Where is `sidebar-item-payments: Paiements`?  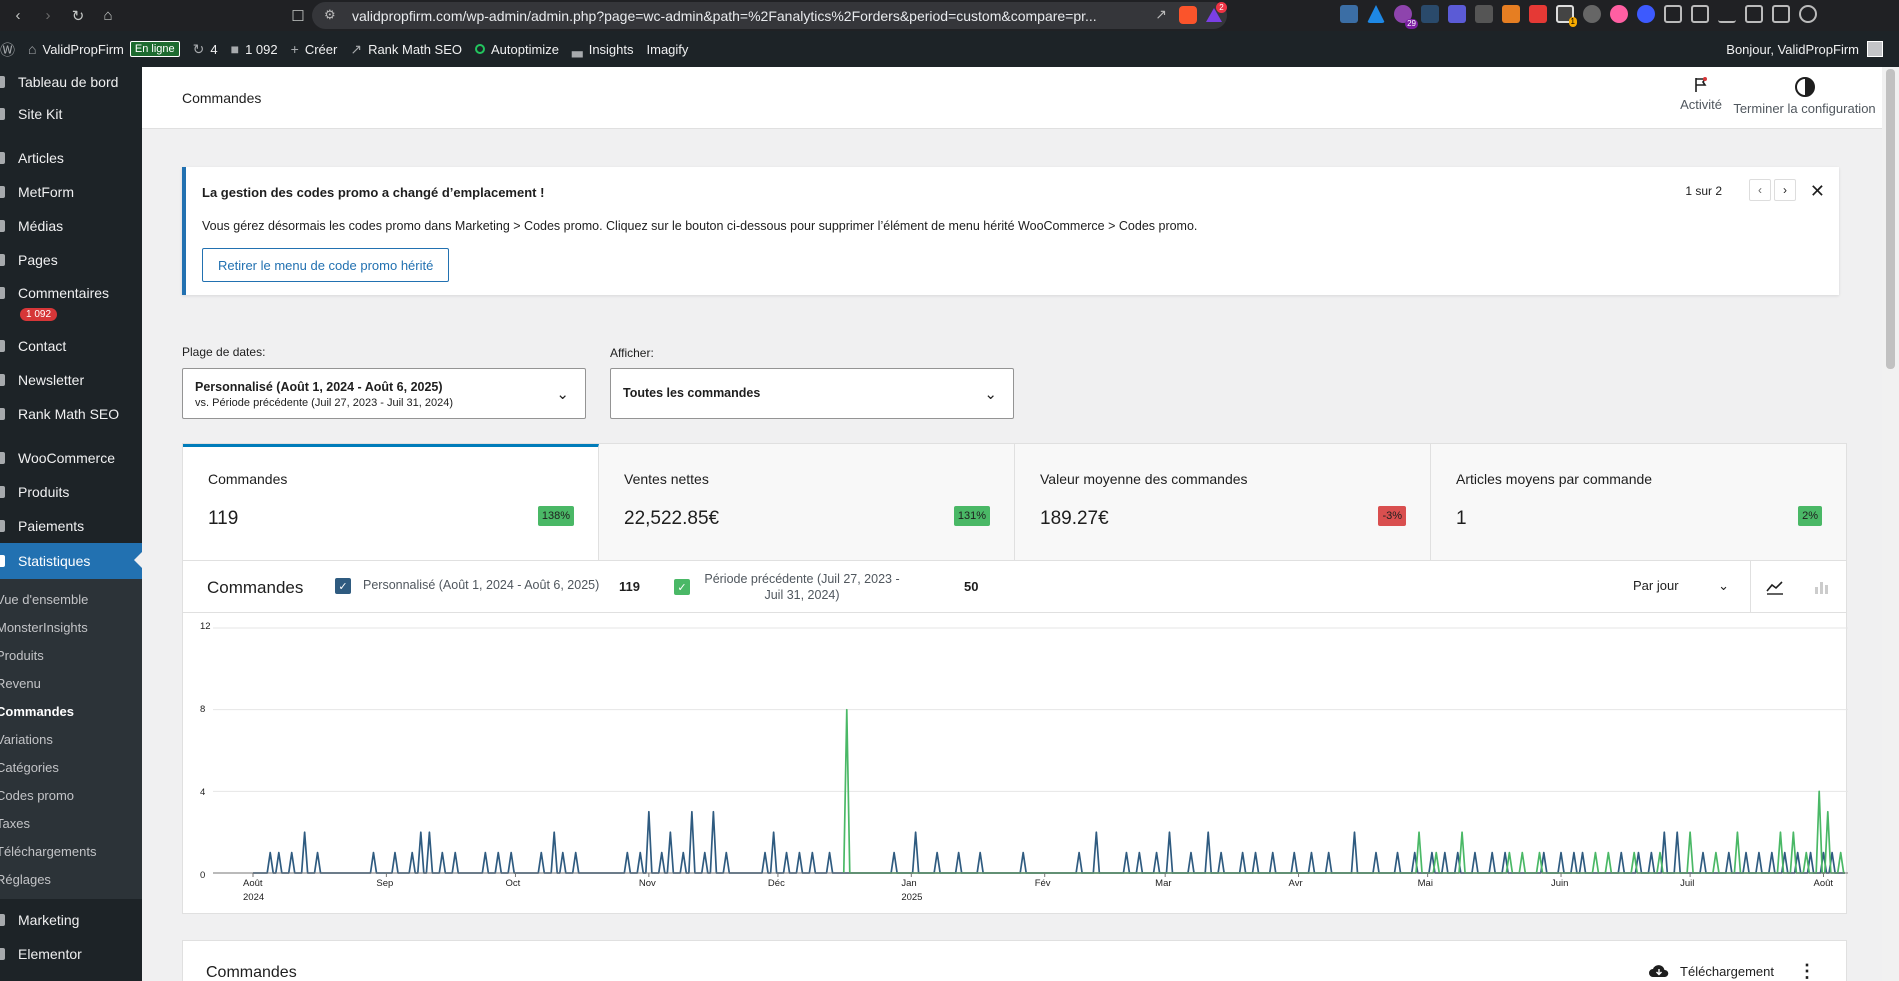
sidebar-item-payments: Paiements is located at coordinates (71, 526).